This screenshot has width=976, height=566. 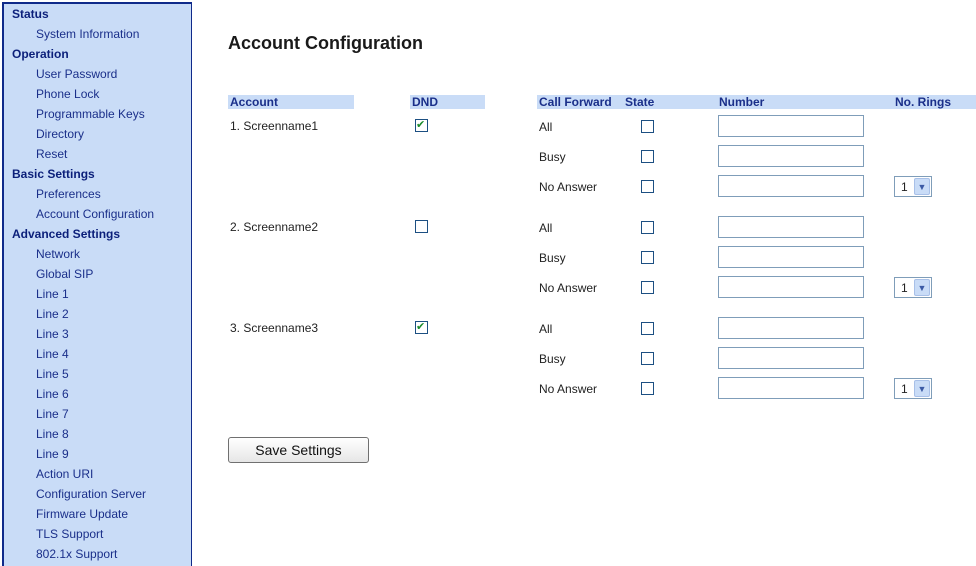 What do you see at coordinates (97, 474) in the screenshot?
I see `nav-link: Action URI` at bounding box center [97, 474].